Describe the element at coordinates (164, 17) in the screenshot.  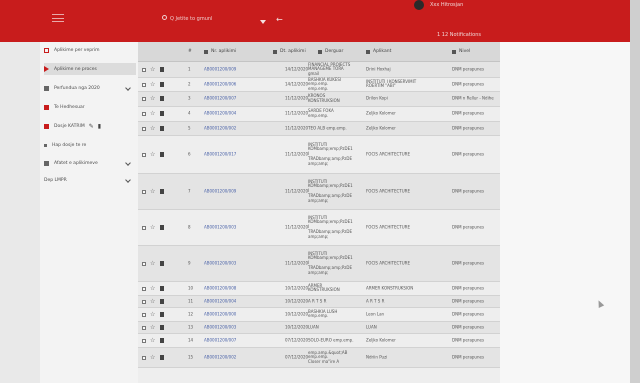
I see `search-icon` at that location.